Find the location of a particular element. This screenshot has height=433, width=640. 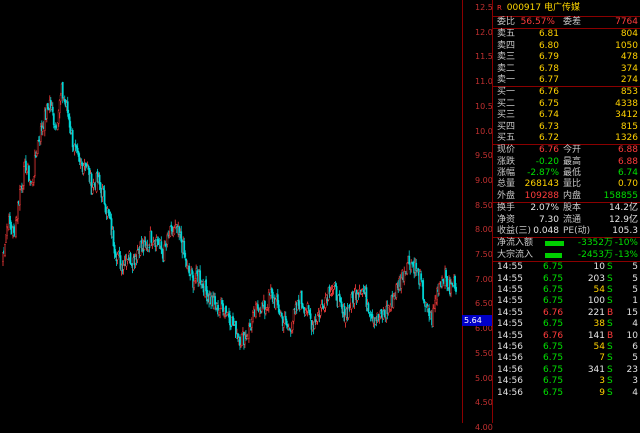

stock-name: 电广传媒 is located at coordinates (561, 8).